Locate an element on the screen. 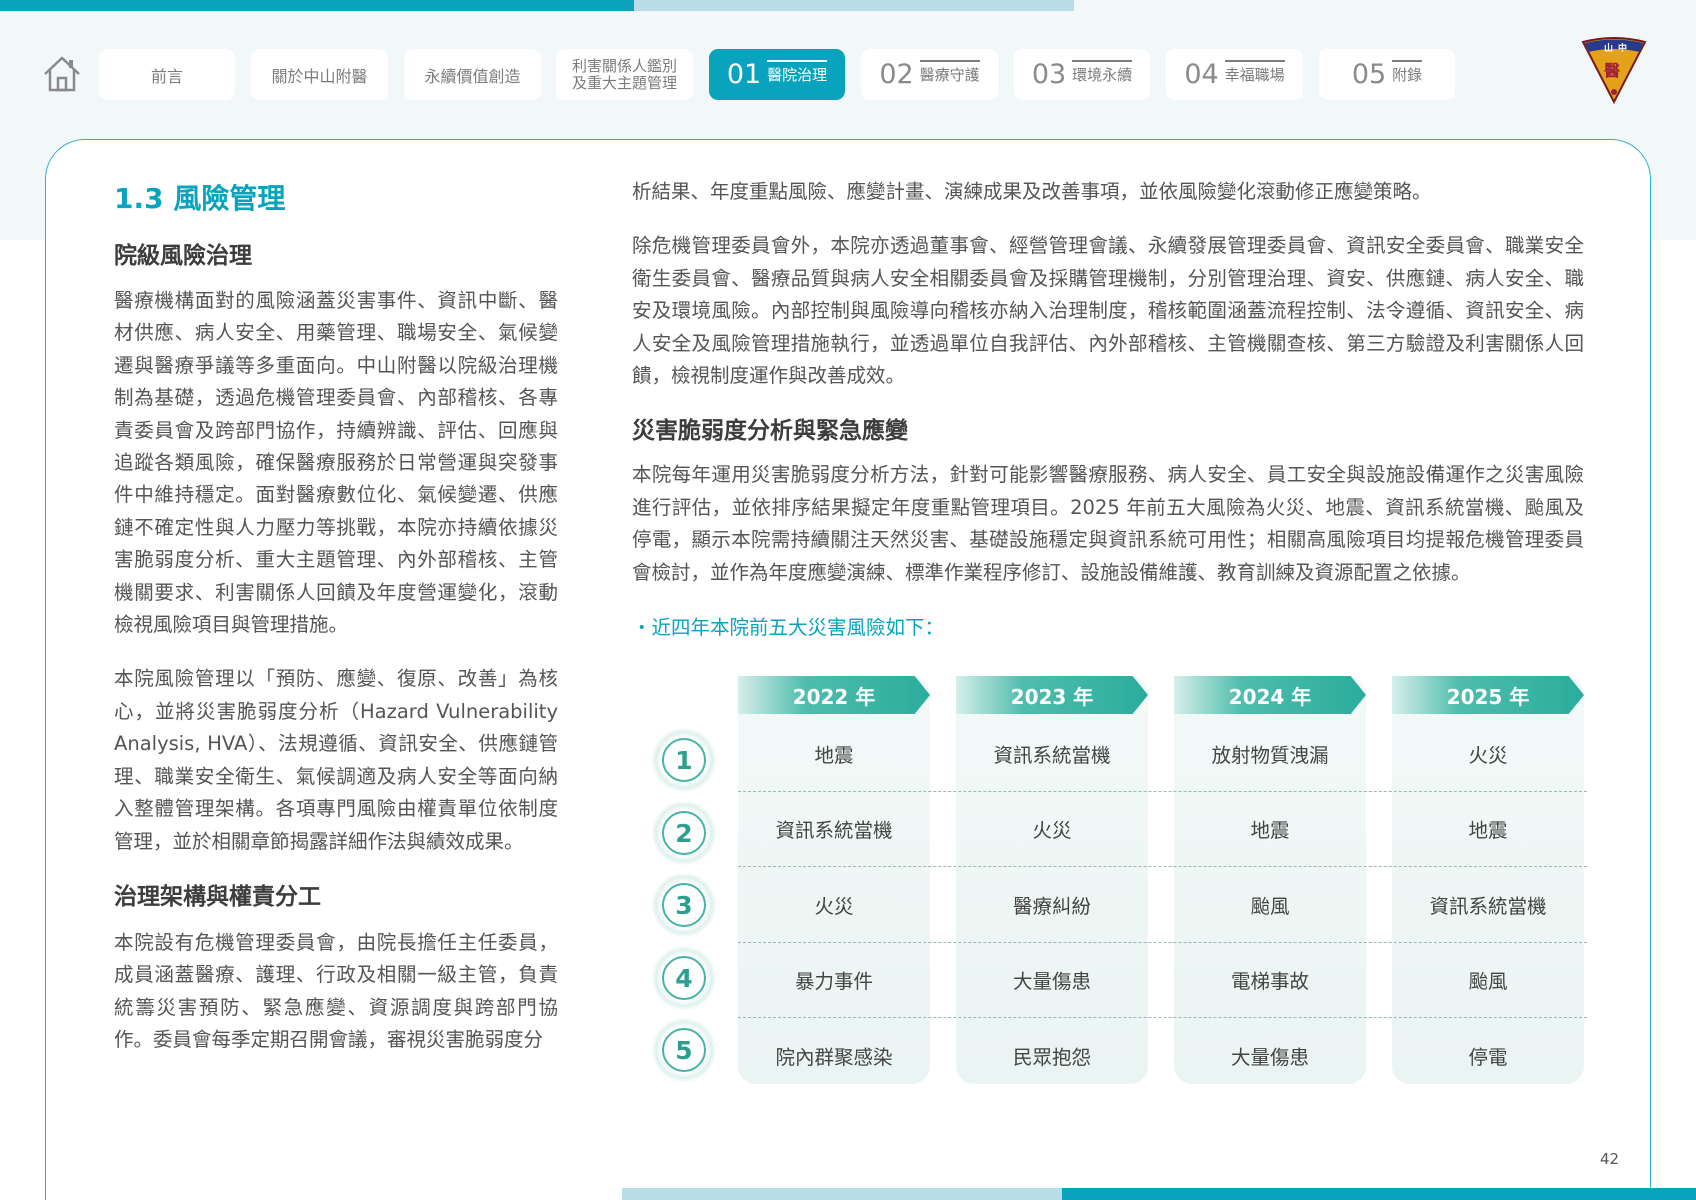  rank-badge: 3 is located at coordinates (684, 905).